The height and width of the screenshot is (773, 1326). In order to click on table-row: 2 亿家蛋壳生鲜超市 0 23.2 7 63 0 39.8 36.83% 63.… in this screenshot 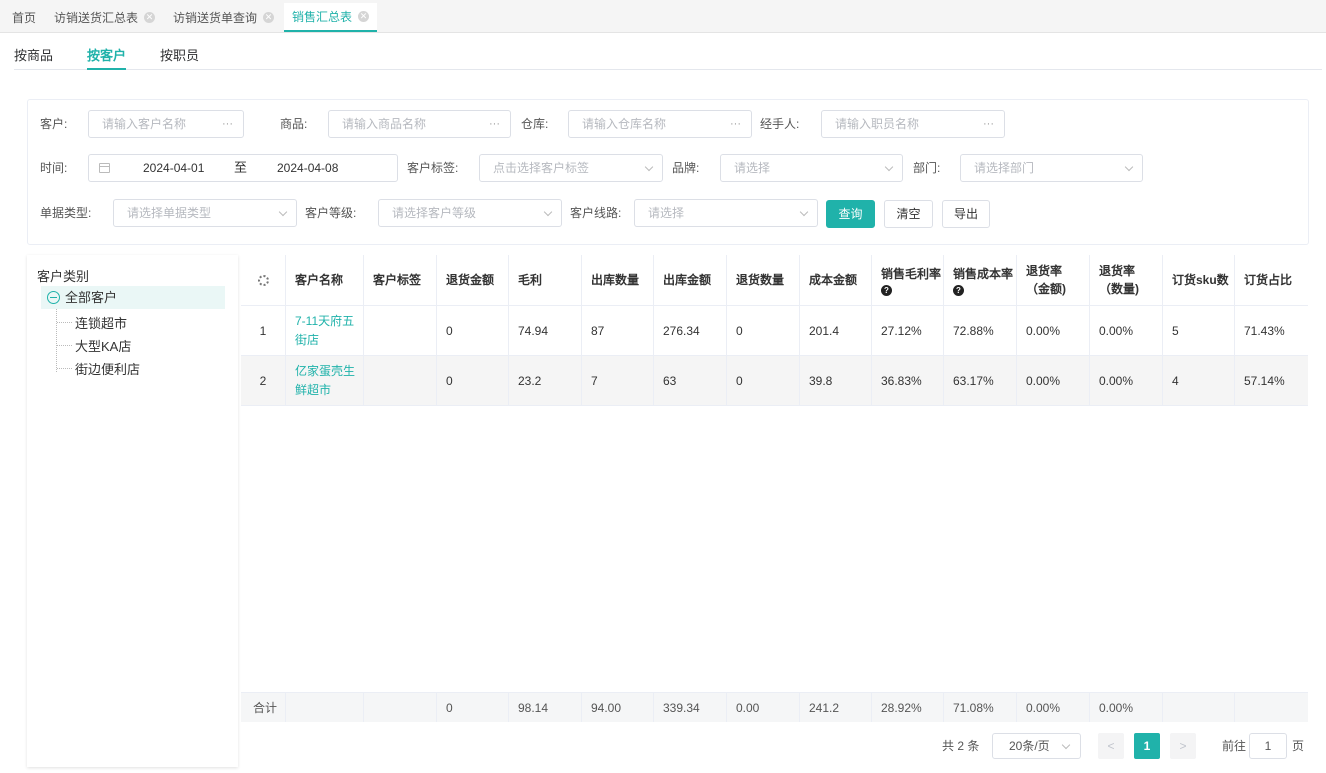, I will do `click(774, 381)`.